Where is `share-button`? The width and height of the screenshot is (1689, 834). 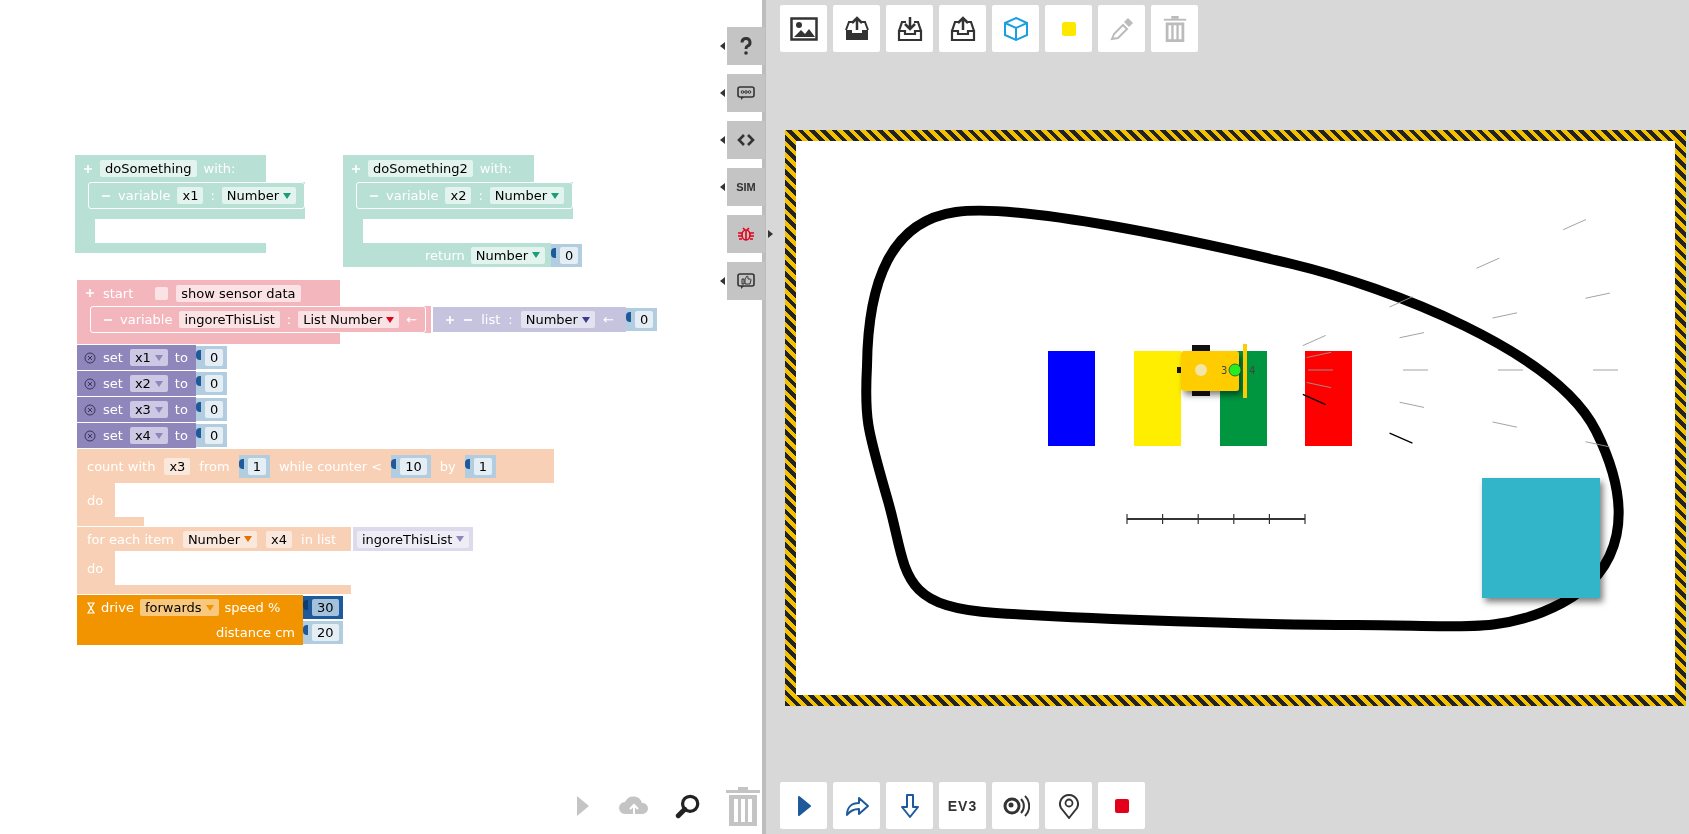 share-button is located at coordinates (856, 805).